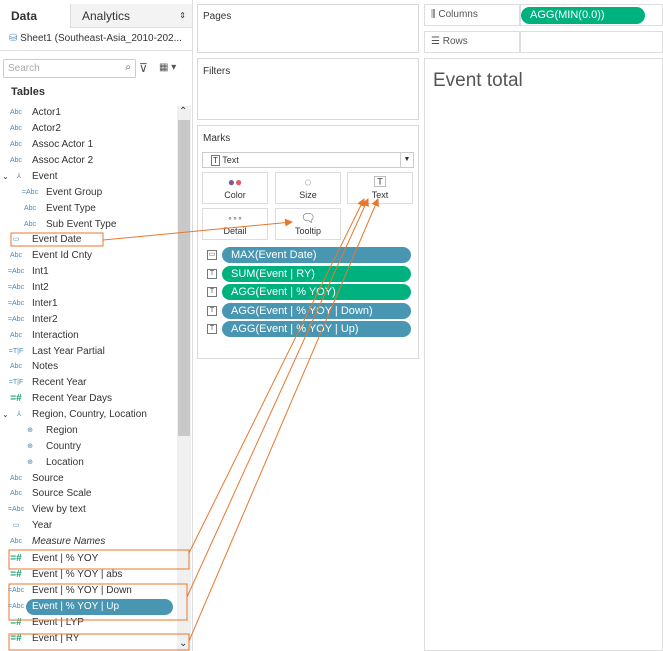 This screenshot has width=663, height=651. Describe the element at coordinates (143, 68) in the screenshot. I see `filter-icon: ⊽` at that location.